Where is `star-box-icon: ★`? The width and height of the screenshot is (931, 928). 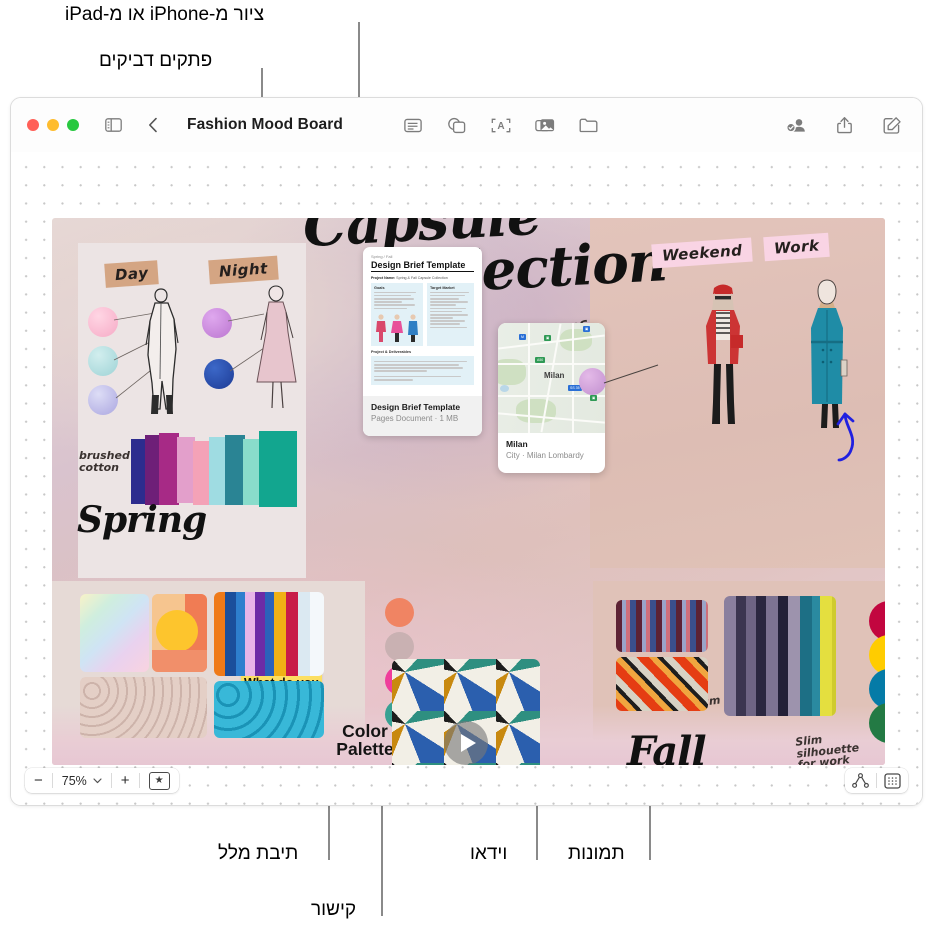
star-box-icon: ★ is located at coordinates (159, 780).